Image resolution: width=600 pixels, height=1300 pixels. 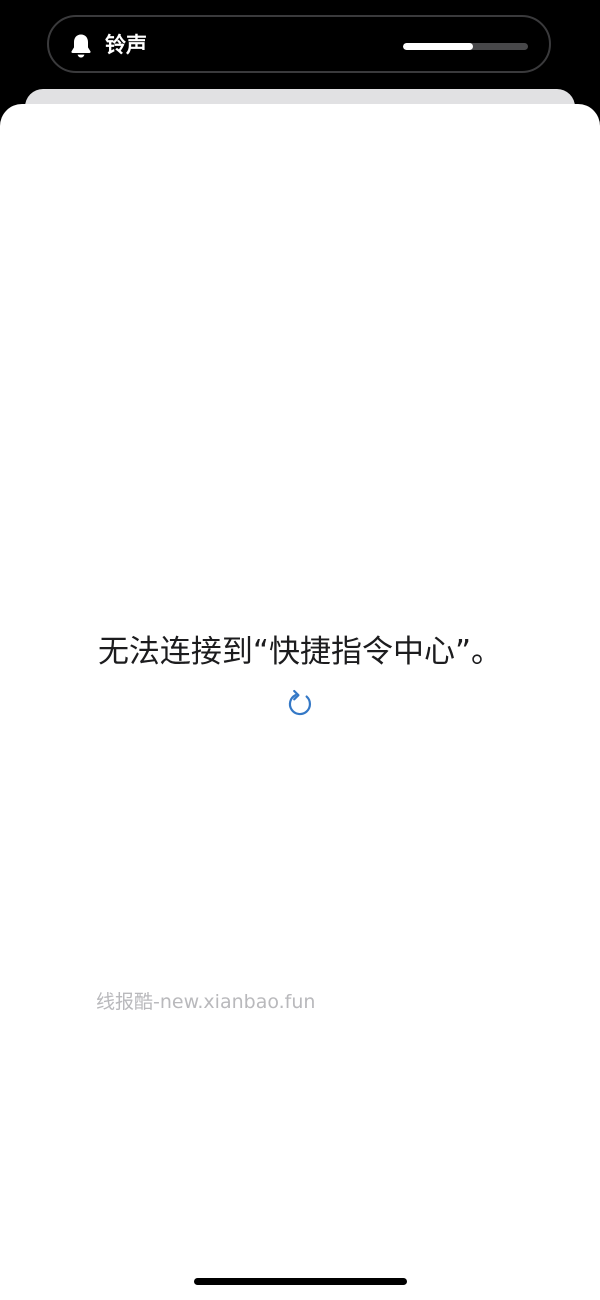 What do you see at coordinates (81, 46) in the screenshot?
I see `bell-icon` at bounding box center [81, 46].